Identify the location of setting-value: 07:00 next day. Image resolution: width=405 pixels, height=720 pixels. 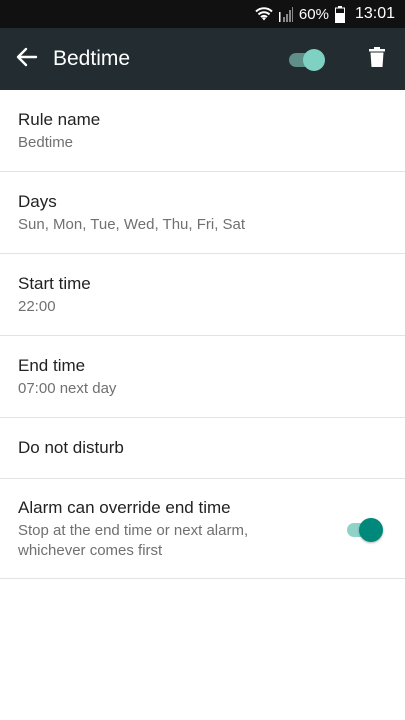
(67, 388).